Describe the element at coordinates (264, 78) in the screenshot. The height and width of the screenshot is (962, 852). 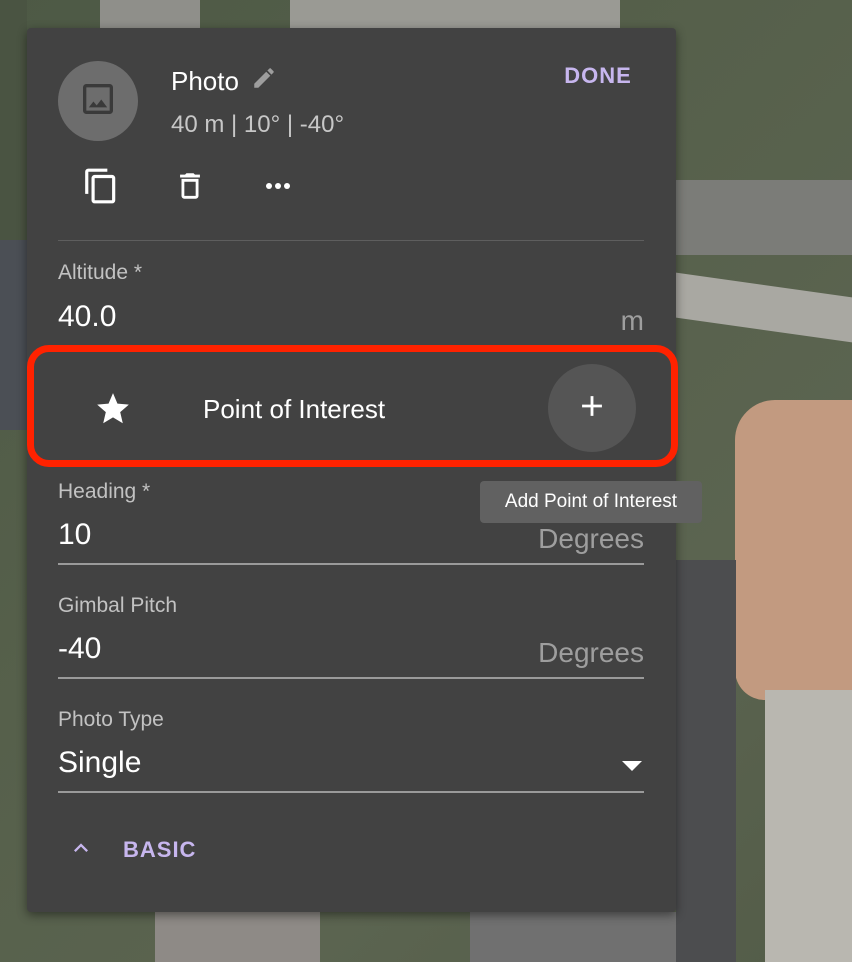
I see `pencil-icon` at that location.